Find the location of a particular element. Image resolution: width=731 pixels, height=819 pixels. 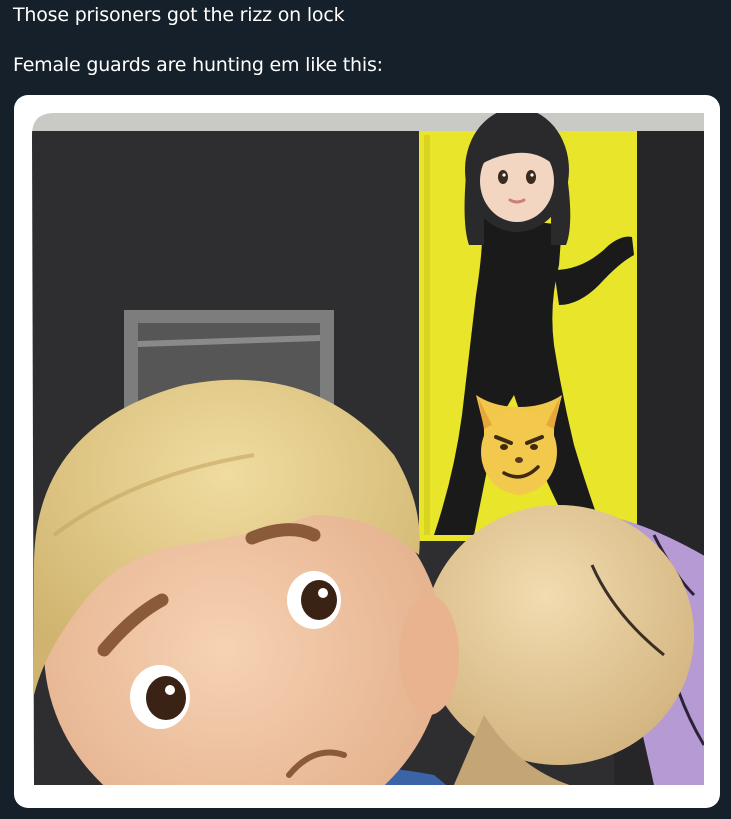

tweet-text-line-2: Female guards are hunting em like this: is located at coordinates (198, 65).